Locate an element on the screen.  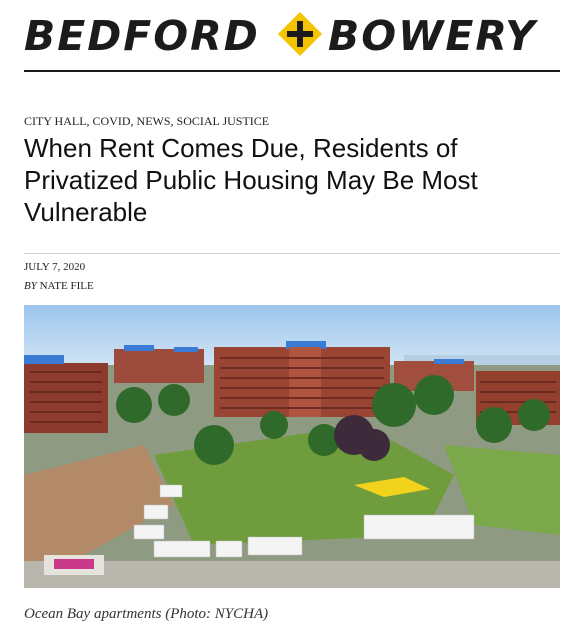
category-link-covid: COVID is located at coordinates (112, 121).